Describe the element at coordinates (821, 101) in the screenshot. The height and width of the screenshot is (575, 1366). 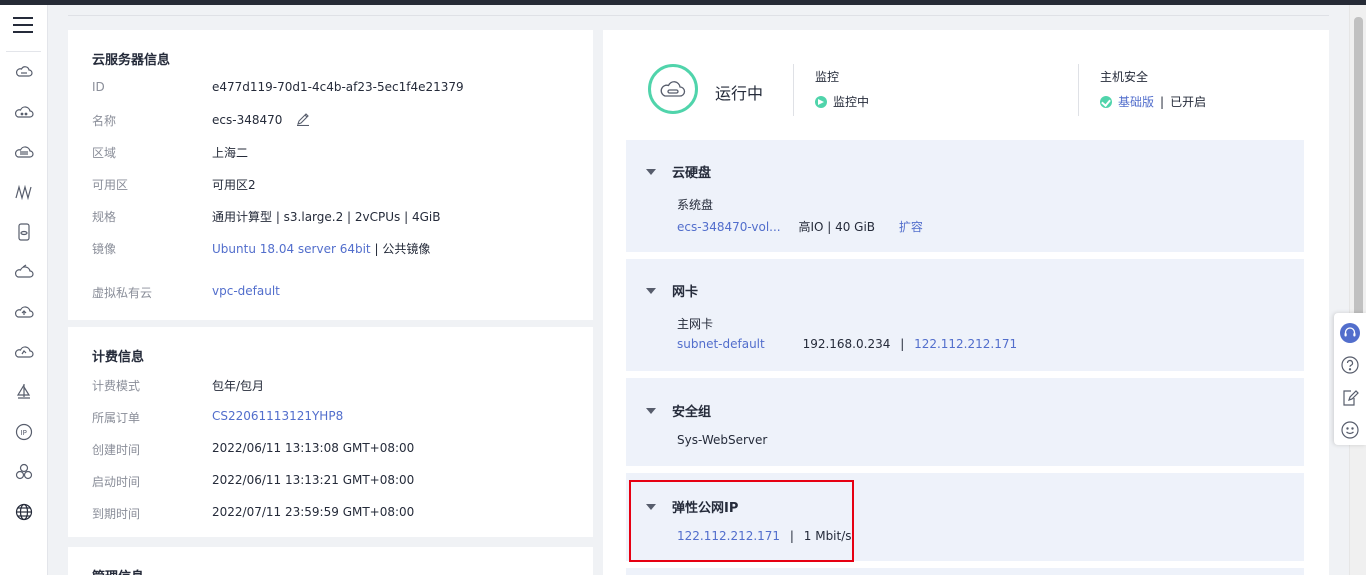
I see `arrow-right-icon` at that location.